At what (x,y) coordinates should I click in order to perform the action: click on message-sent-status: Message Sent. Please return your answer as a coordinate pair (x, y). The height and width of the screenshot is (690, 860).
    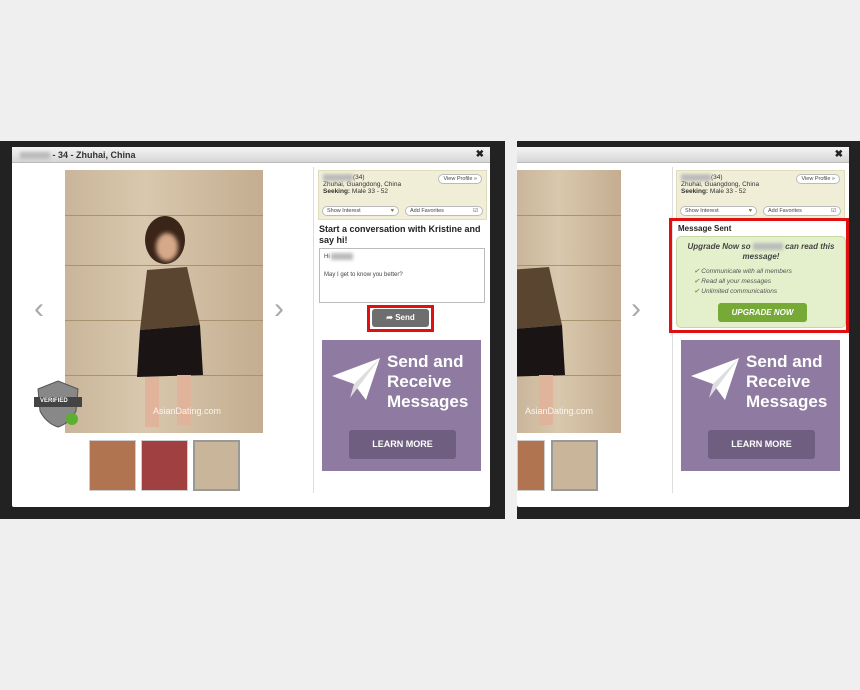
    Looking at the image, I should click on (705, 228).